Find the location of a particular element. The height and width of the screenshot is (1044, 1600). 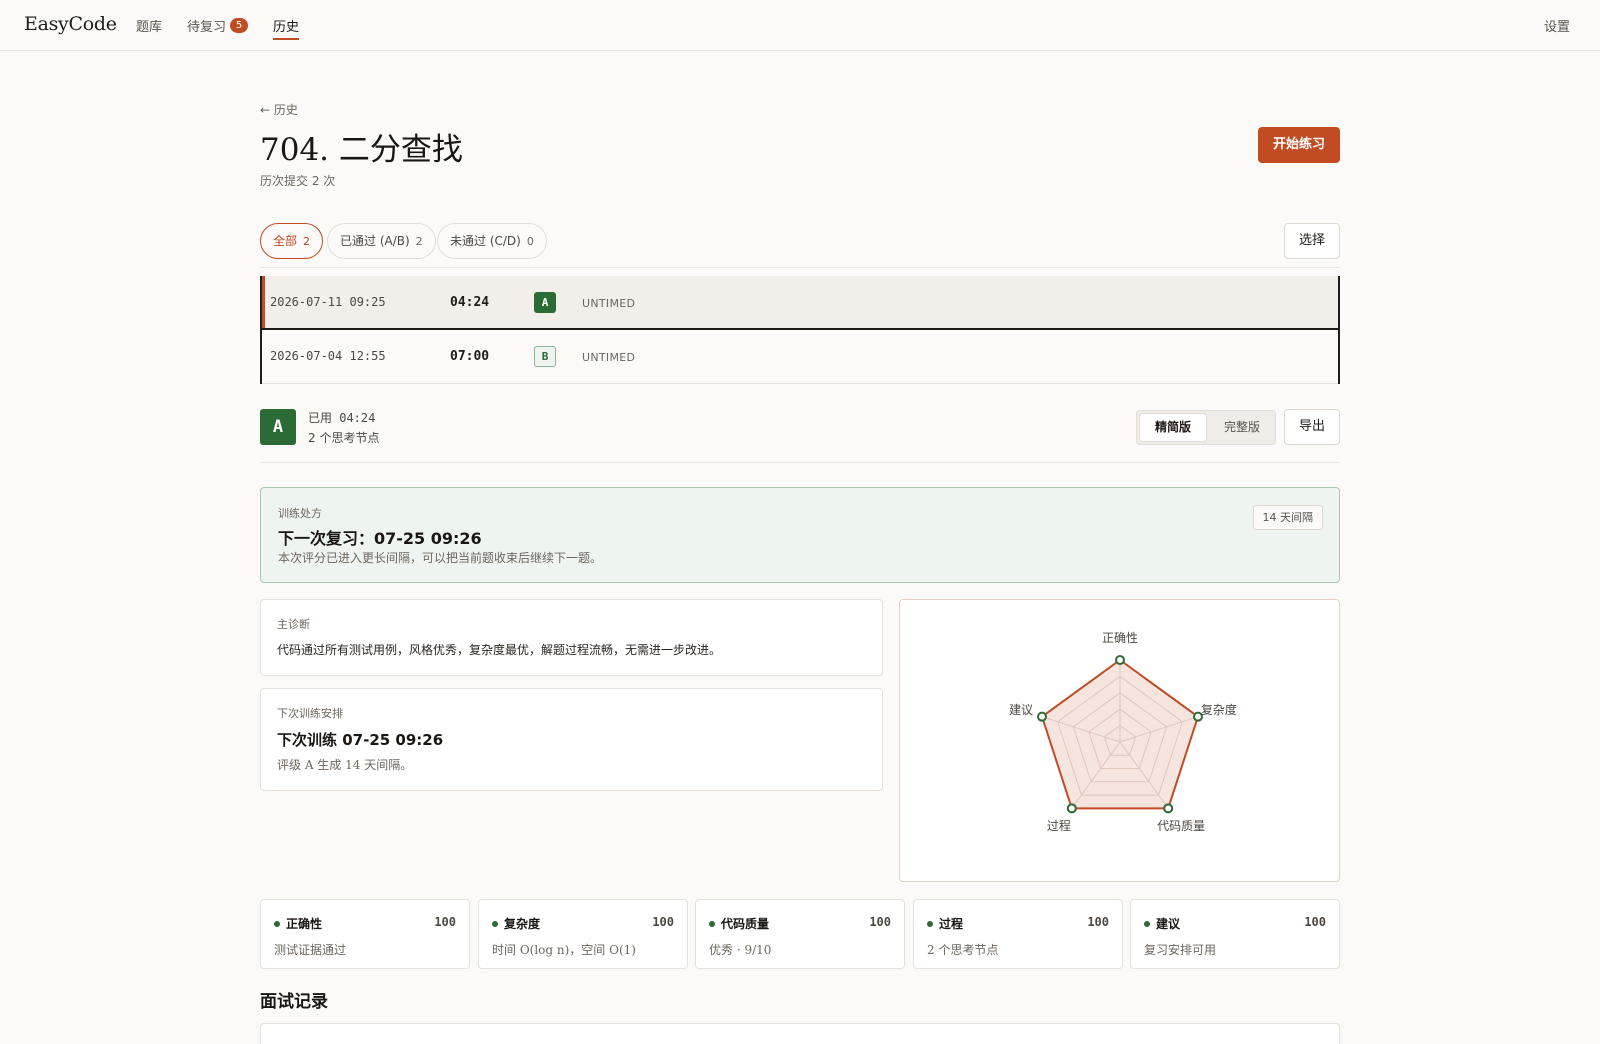

nav-settings-link: 设置 is located at coordinates (1557, 25).